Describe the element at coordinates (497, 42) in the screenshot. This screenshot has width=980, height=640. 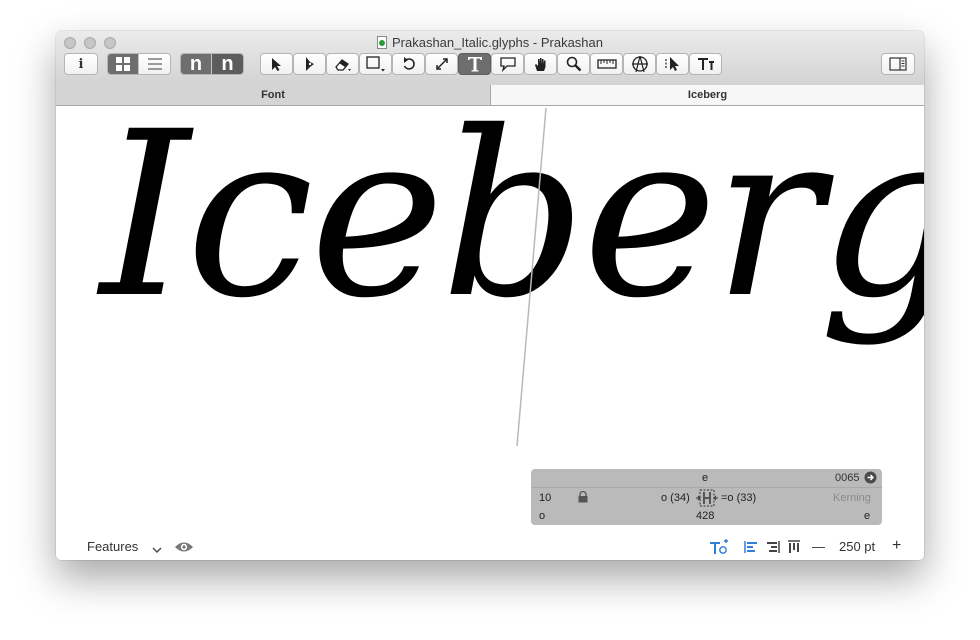
I see `window-title-text: Prakashan_Italic.glyphs - Prakashan` at that location.